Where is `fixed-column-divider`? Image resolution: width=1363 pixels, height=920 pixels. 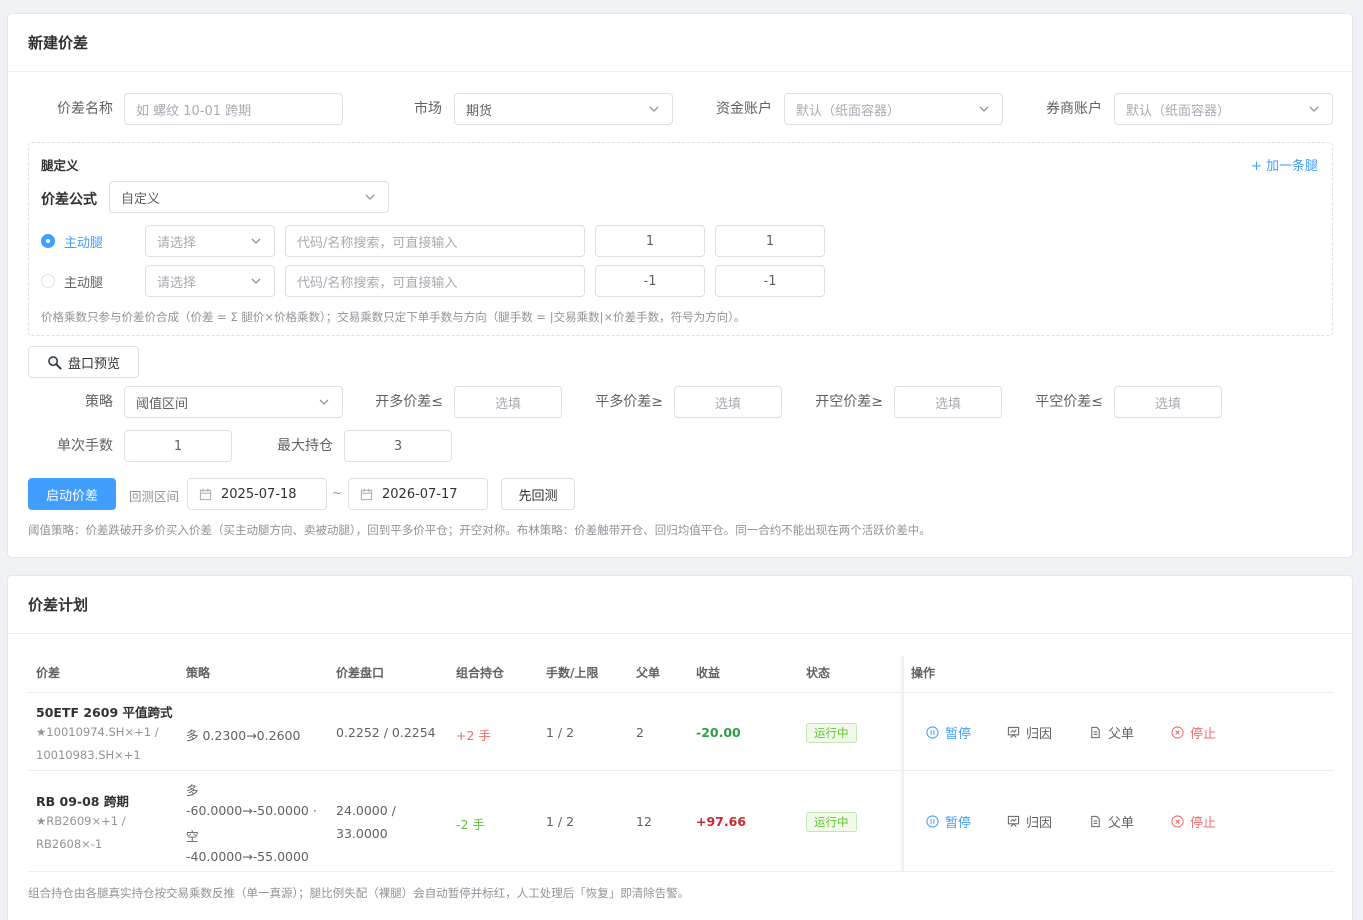 fixed-column-divider is located at coordinates (902, 764).